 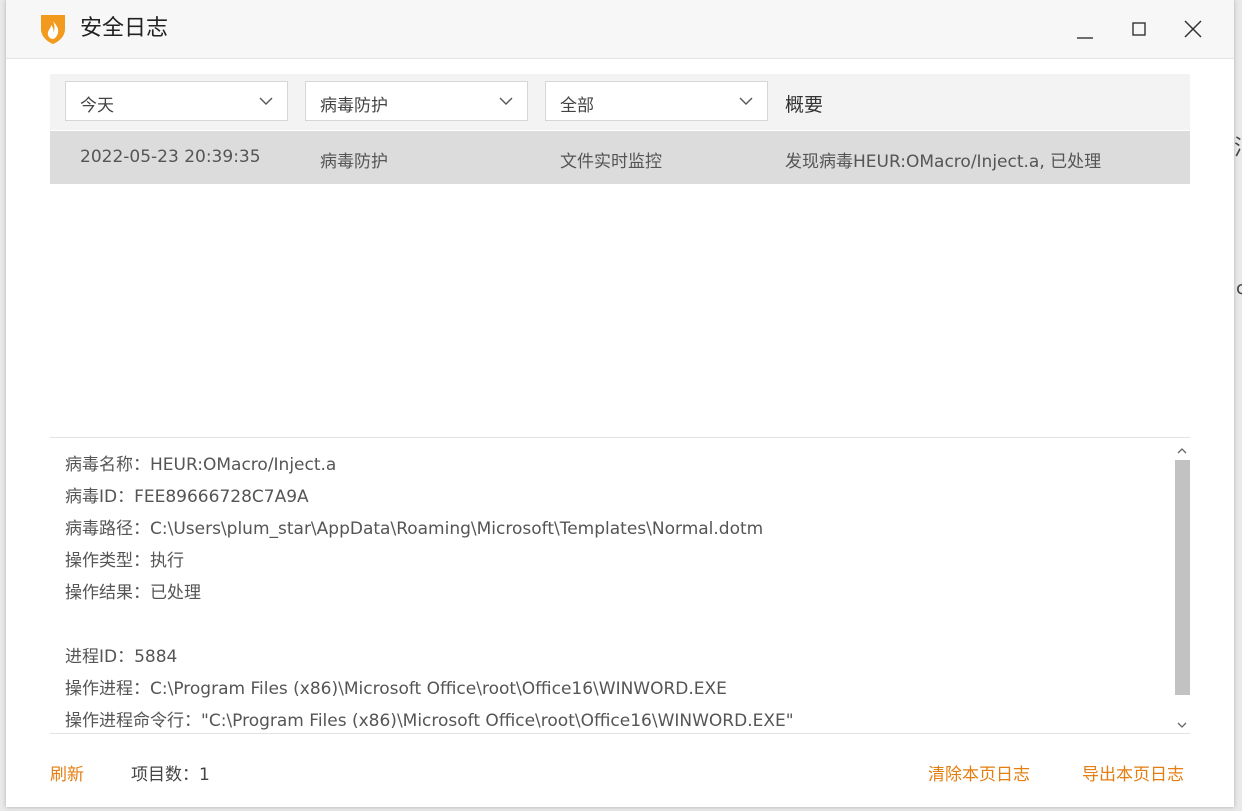 What do you see at coordinates (577, 106) in the screenshot?
I see `scope-filter-value: 全部` at bounding box center [577, 106].